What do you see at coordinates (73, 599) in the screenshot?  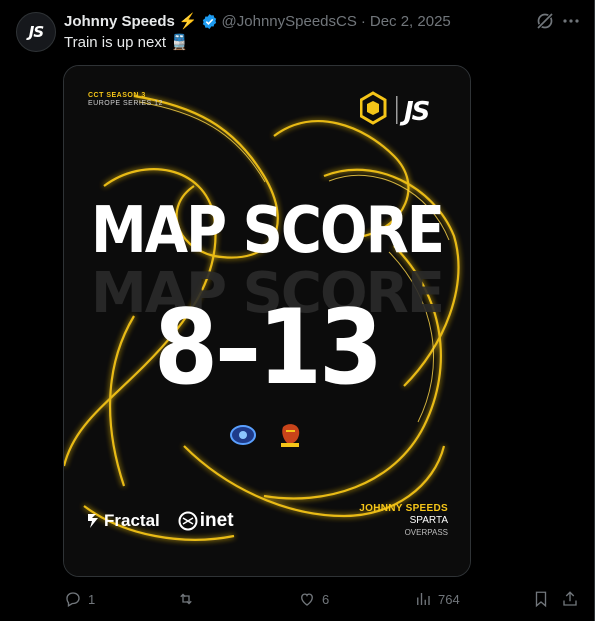 I see `reply-icon` at bounding box center [73, 599].